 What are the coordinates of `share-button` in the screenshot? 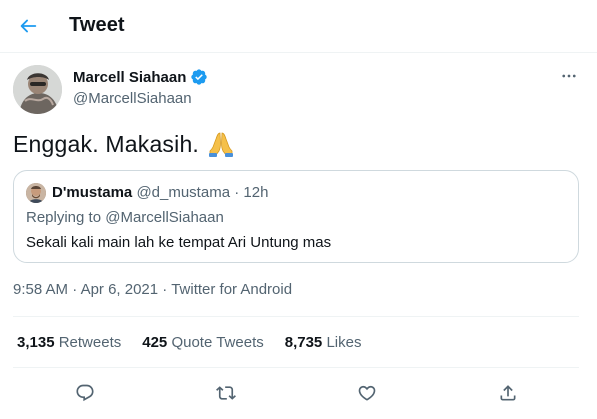 It's located at (508, 393).